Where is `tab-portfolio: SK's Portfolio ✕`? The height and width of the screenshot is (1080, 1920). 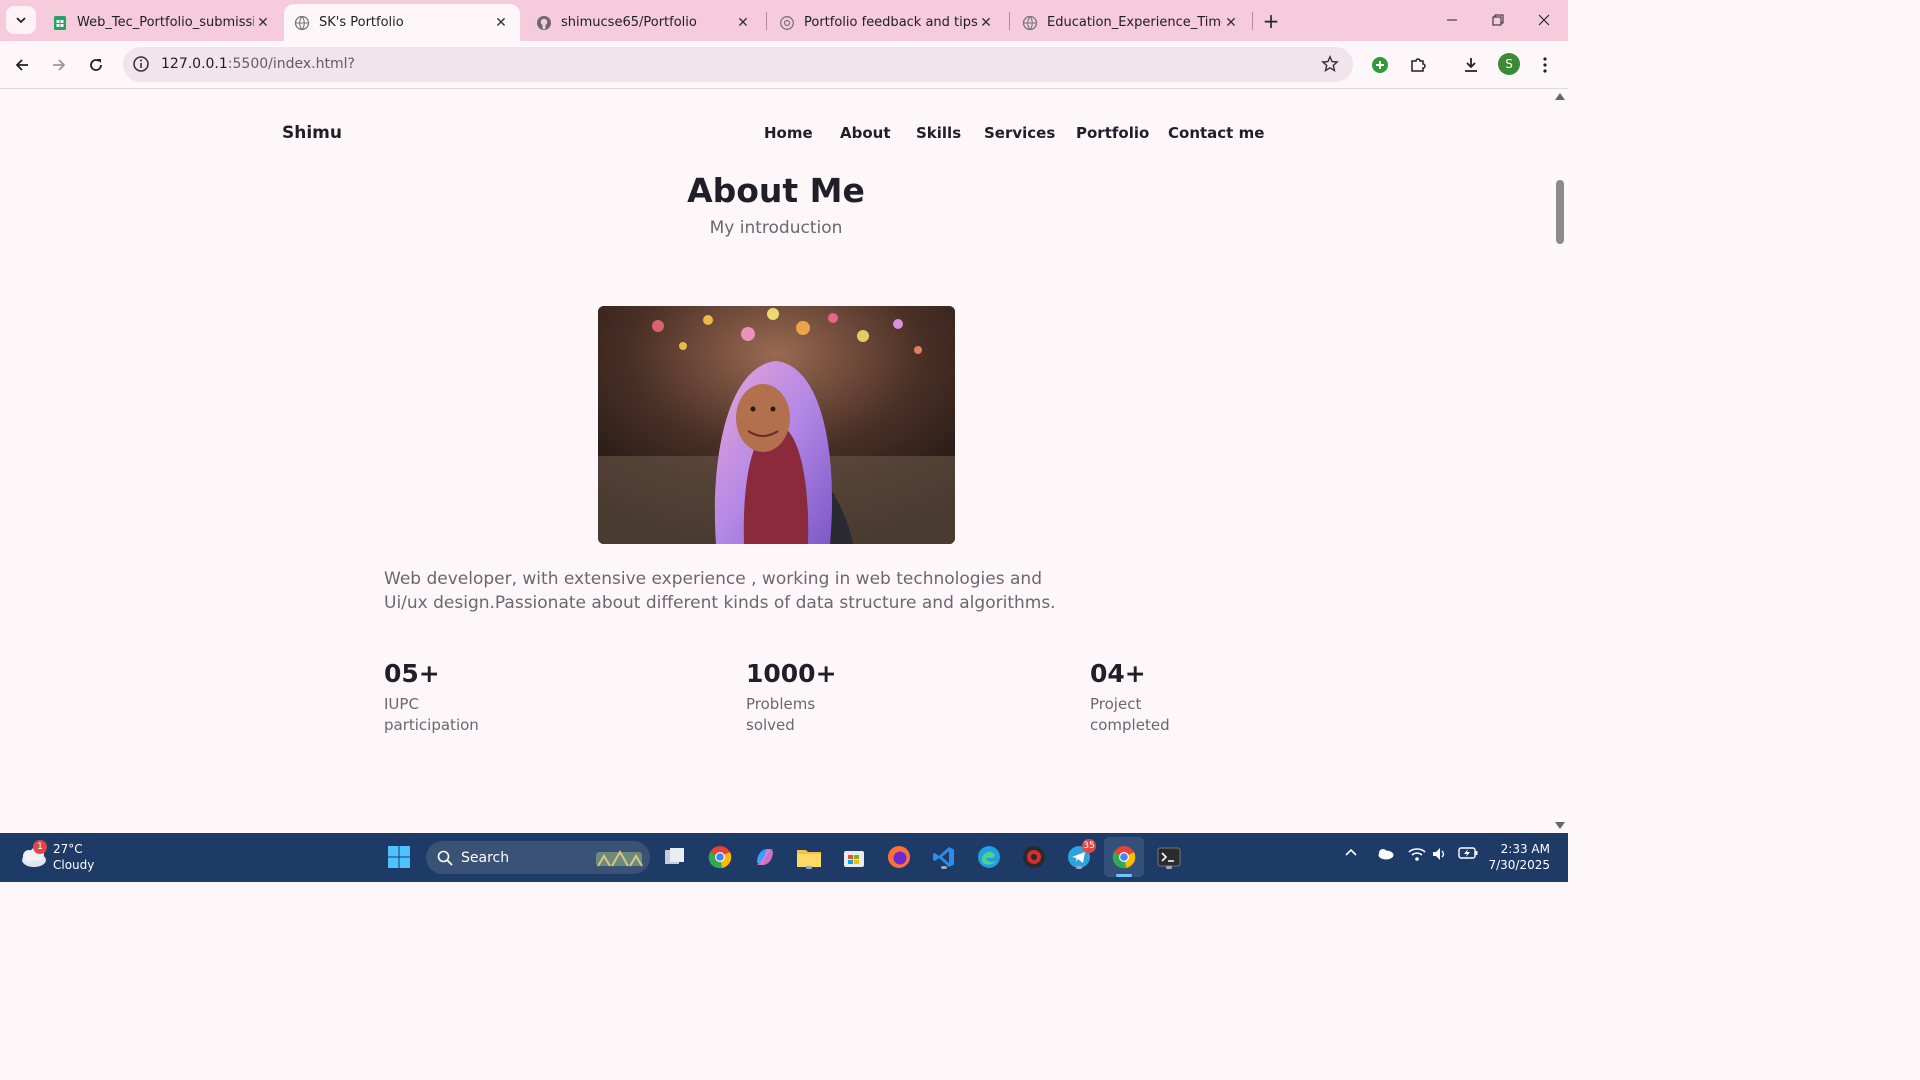
tab-portfolio: SK's Portfolio ✕ is located at coordinates (402, 22).